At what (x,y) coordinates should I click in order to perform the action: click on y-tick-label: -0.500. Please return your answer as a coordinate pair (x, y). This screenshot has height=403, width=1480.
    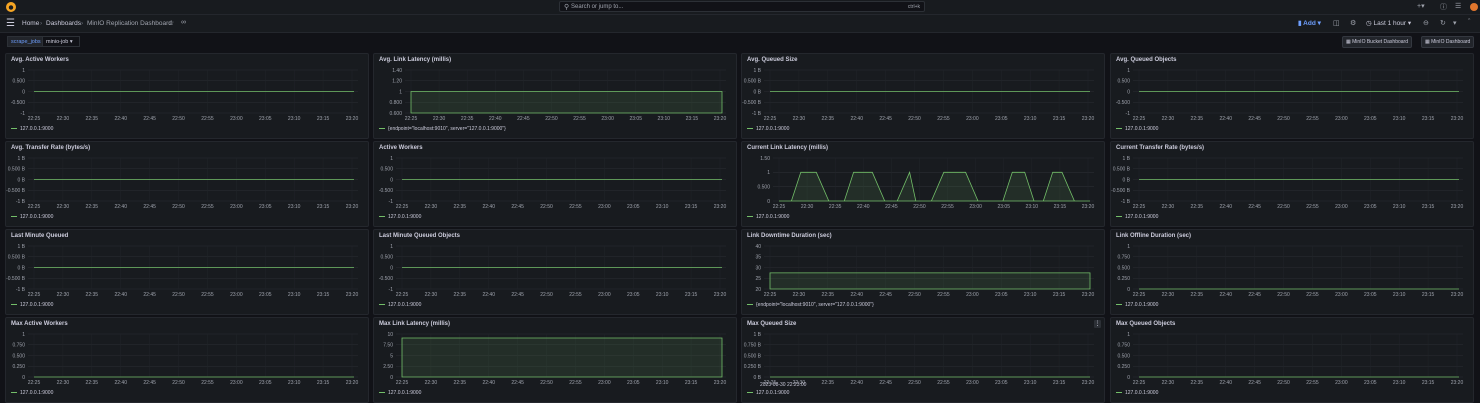
    Looking at the image, I should click on (1123, 103).